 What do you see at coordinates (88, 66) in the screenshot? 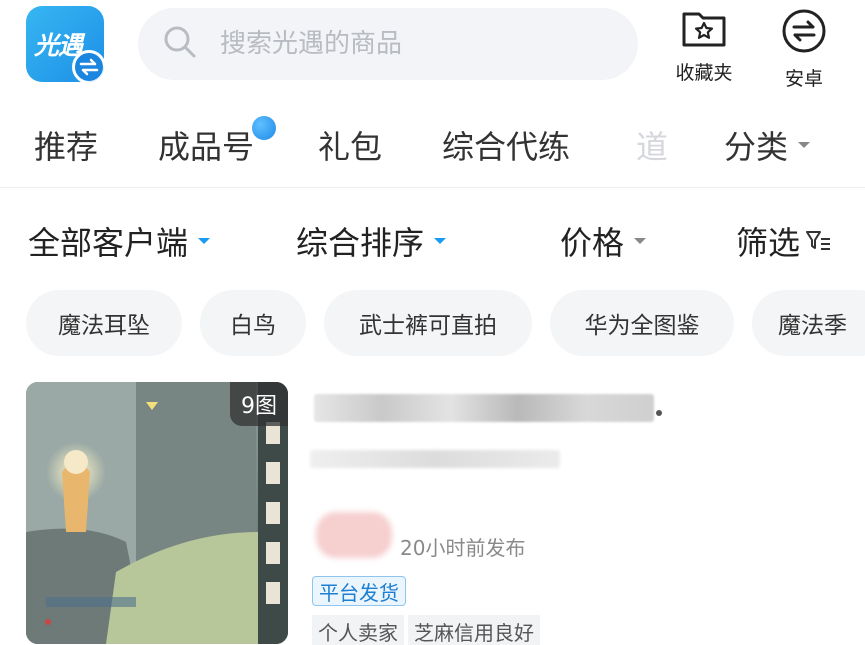
I see `swap-icon` at bounding box center [88, 66].